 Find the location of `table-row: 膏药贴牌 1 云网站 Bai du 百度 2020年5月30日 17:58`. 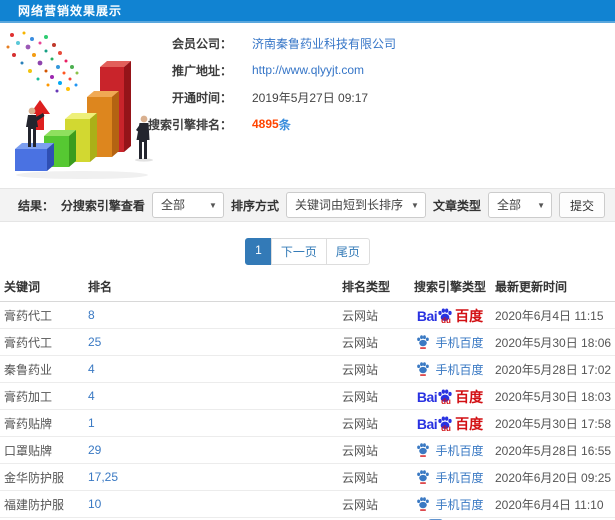

table-row: 膏药贴牌 1 云网站 Bai du 百度 2020年5月30日 17:58 is located at coordinates (307, 423).